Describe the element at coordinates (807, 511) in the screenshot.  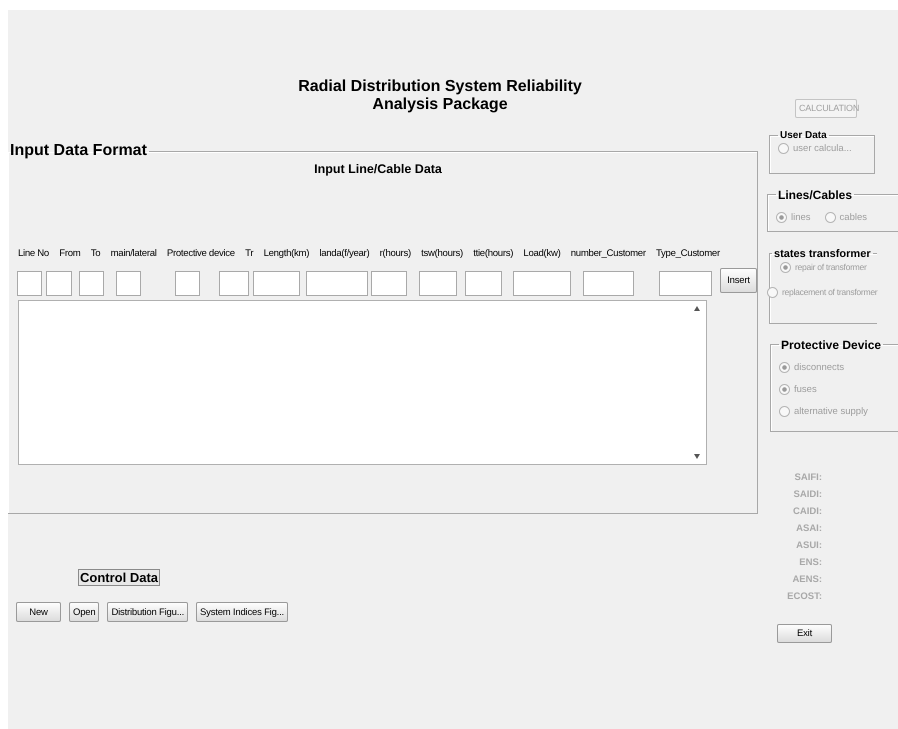
I see `index-label: CAIDI:` at that location.